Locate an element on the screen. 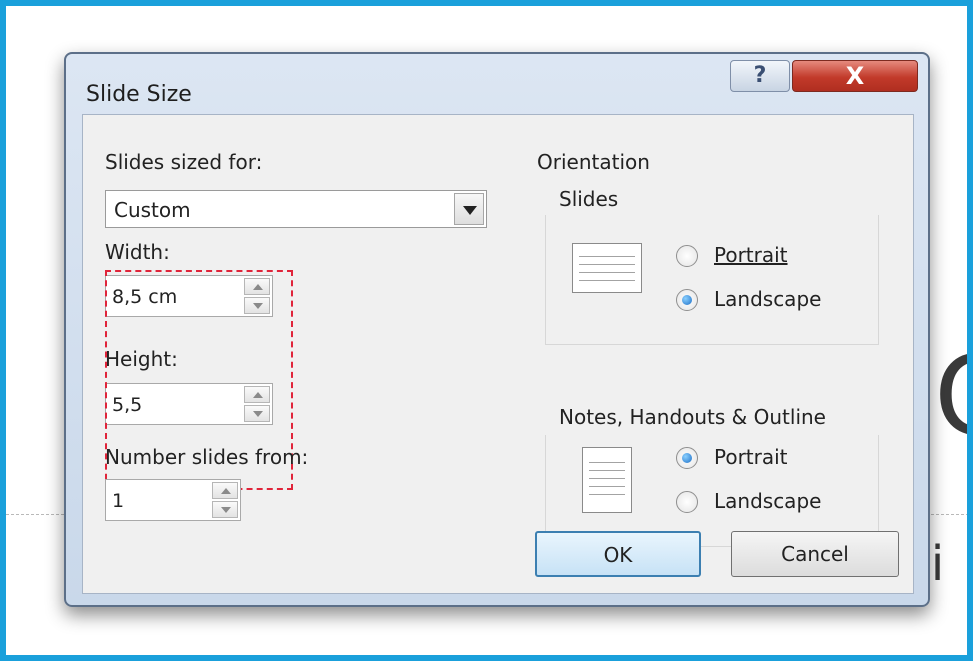 Image resolution: width=973 pixels, height=661 pixels. orientation-label: Orientation is located at coordinates (593, 162).